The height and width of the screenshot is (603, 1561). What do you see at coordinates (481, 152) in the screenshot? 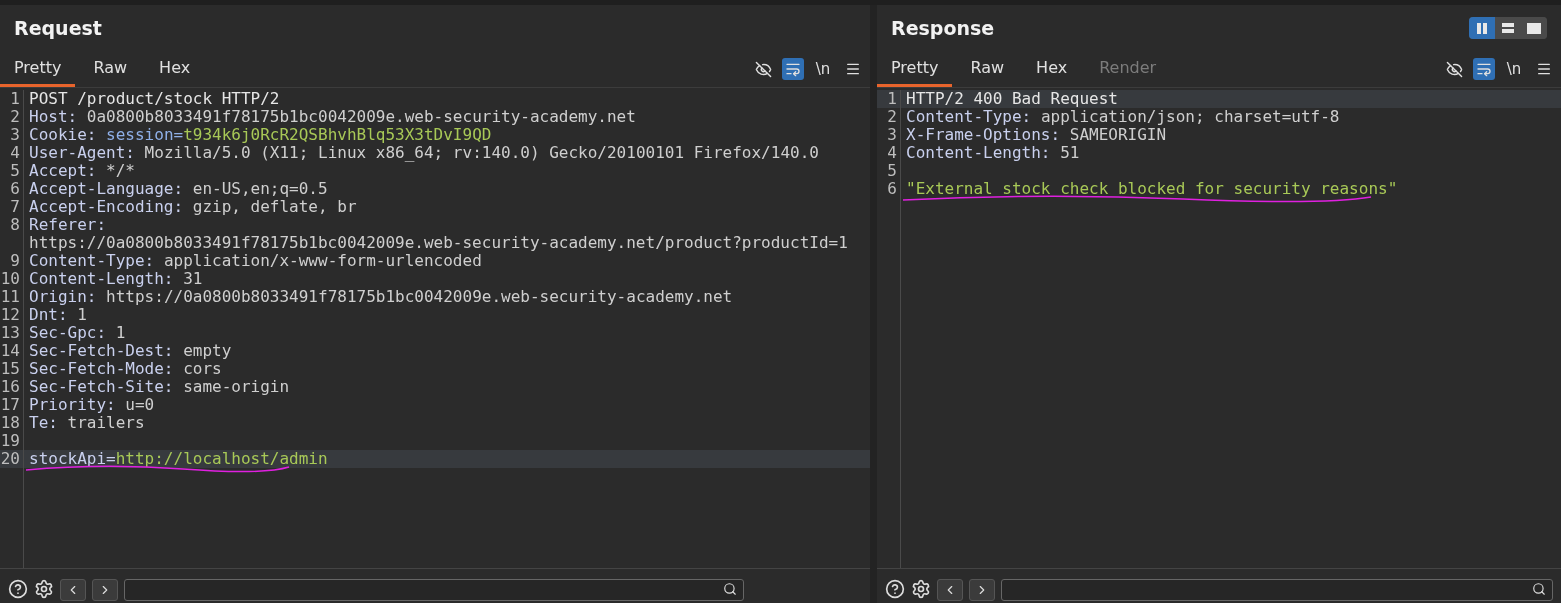
I see `header-value: Mozilla/5.0 (X11; Linux x86_64; rv:140.0) Gecko/20100101 Firefox/140.0` at bounding box center [481, 152].